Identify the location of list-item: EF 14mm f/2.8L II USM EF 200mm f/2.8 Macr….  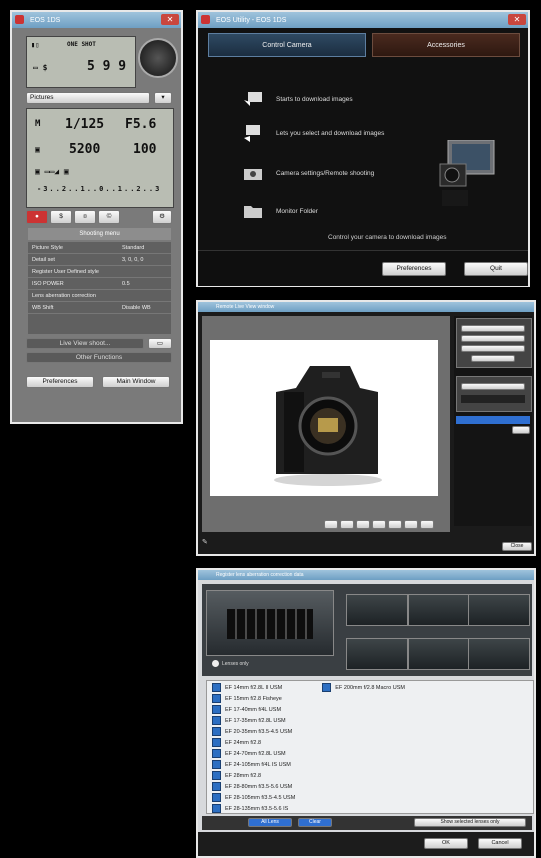
(369, 687).